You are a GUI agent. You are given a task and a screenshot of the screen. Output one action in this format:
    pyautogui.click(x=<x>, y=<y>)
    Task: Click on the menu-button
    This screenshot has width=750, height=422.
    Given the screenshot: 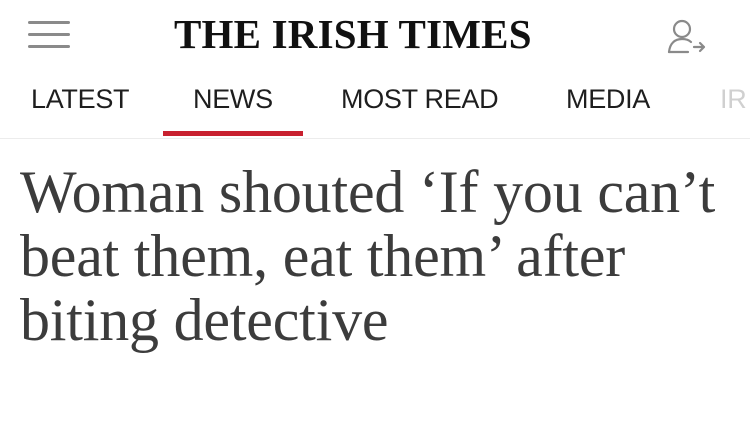 What is the action you would take?
    pyautogui.click(x=49, y=34)
    